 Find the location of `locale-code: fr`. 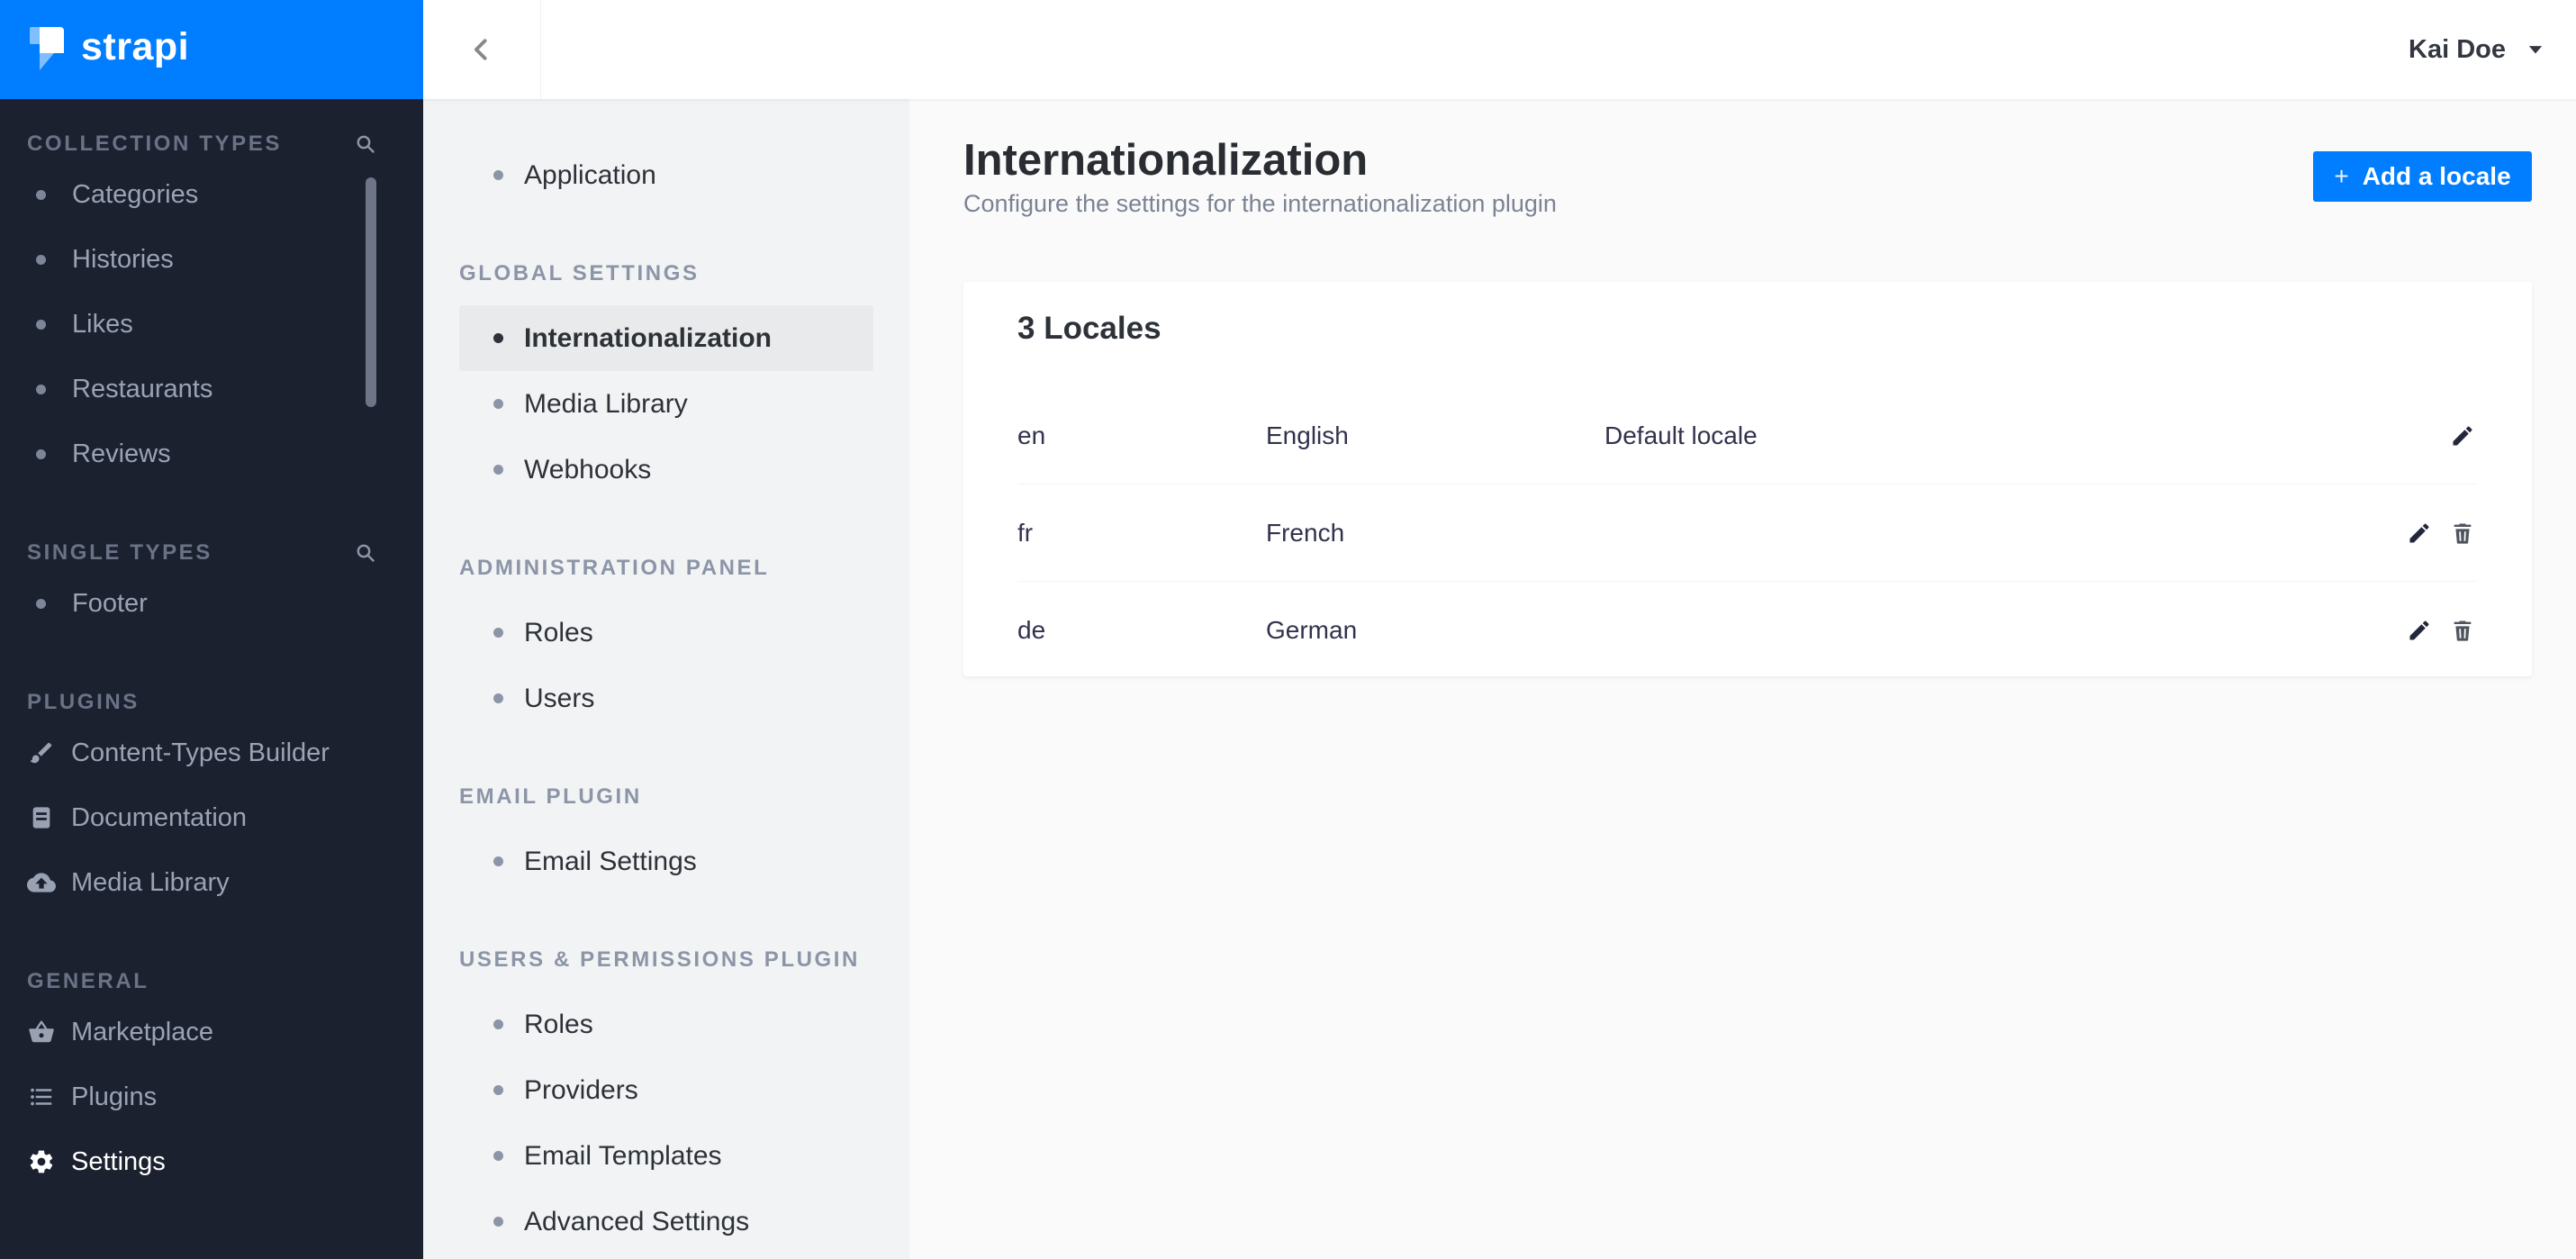

locale-code: fr is located at coordinates (1025, 532).